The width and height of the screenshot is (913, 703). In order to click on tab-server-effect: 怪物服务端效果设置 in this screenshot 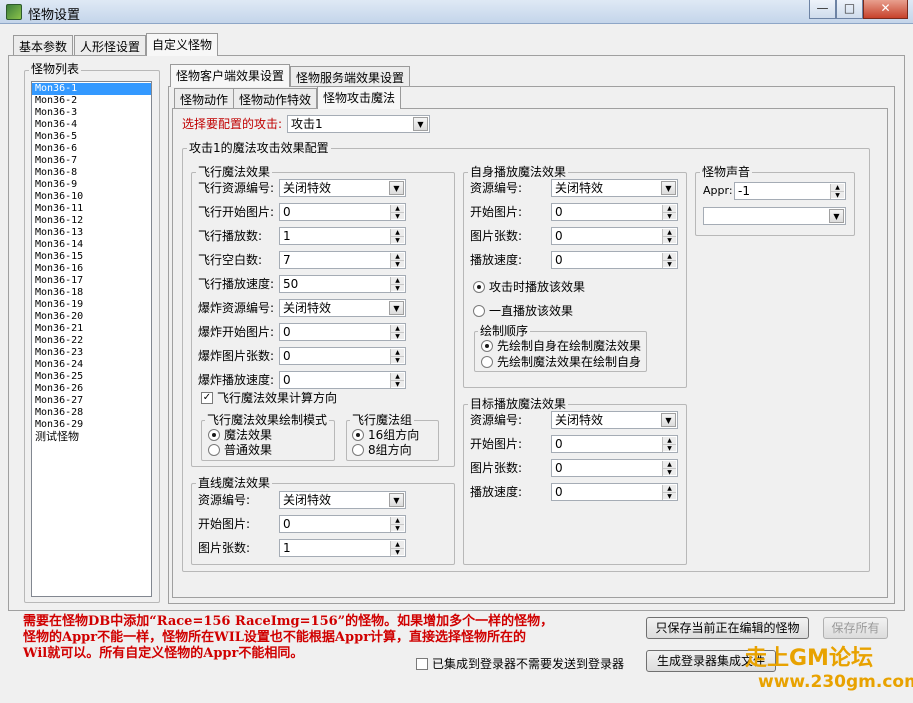, I will do `click(350, 76)`.